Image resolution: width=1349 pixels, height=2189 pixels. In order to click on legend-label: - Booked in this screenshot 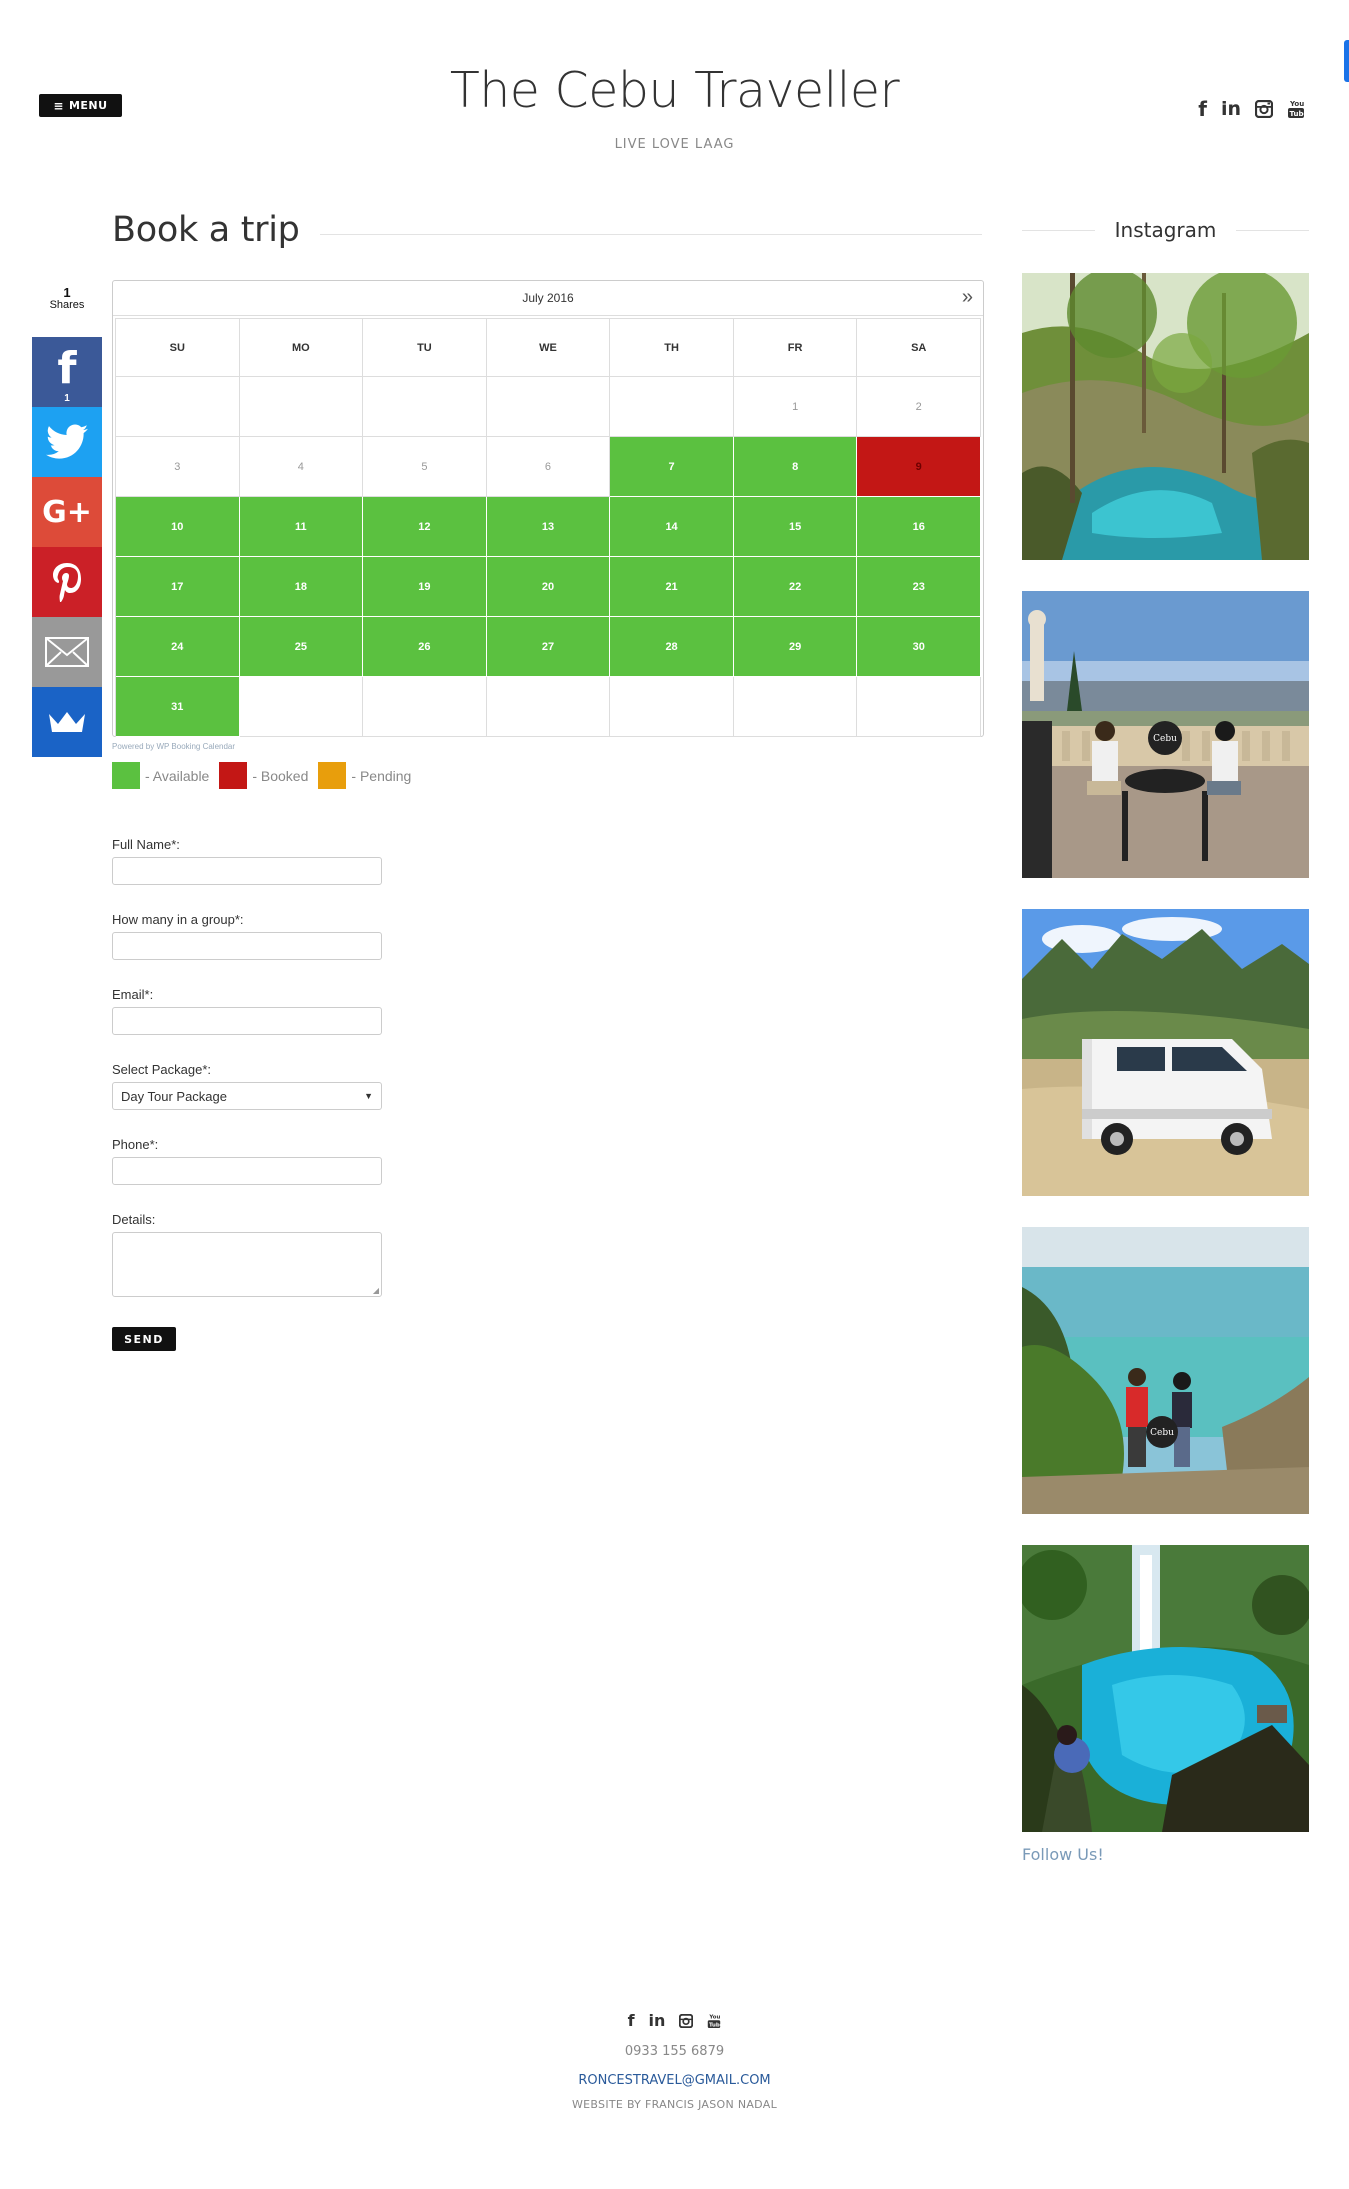, I will do `click(280, 775)`.